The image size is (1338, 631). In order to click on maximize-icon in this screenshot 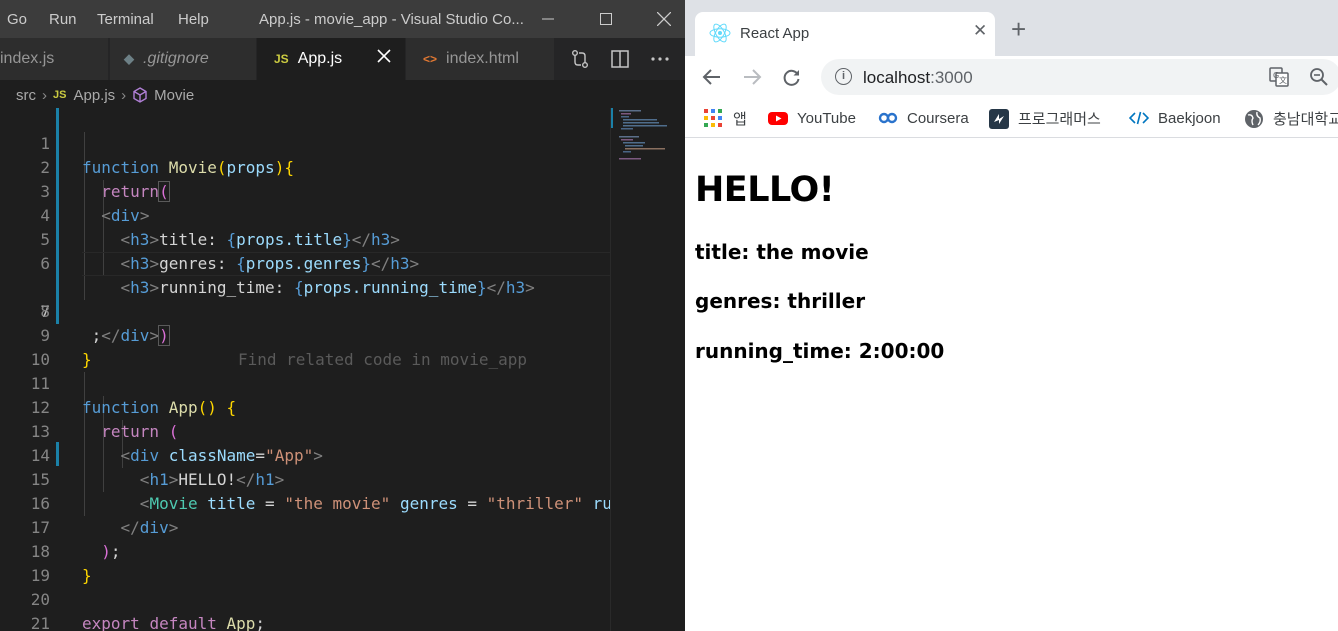, I will do `click(606, 19)`.